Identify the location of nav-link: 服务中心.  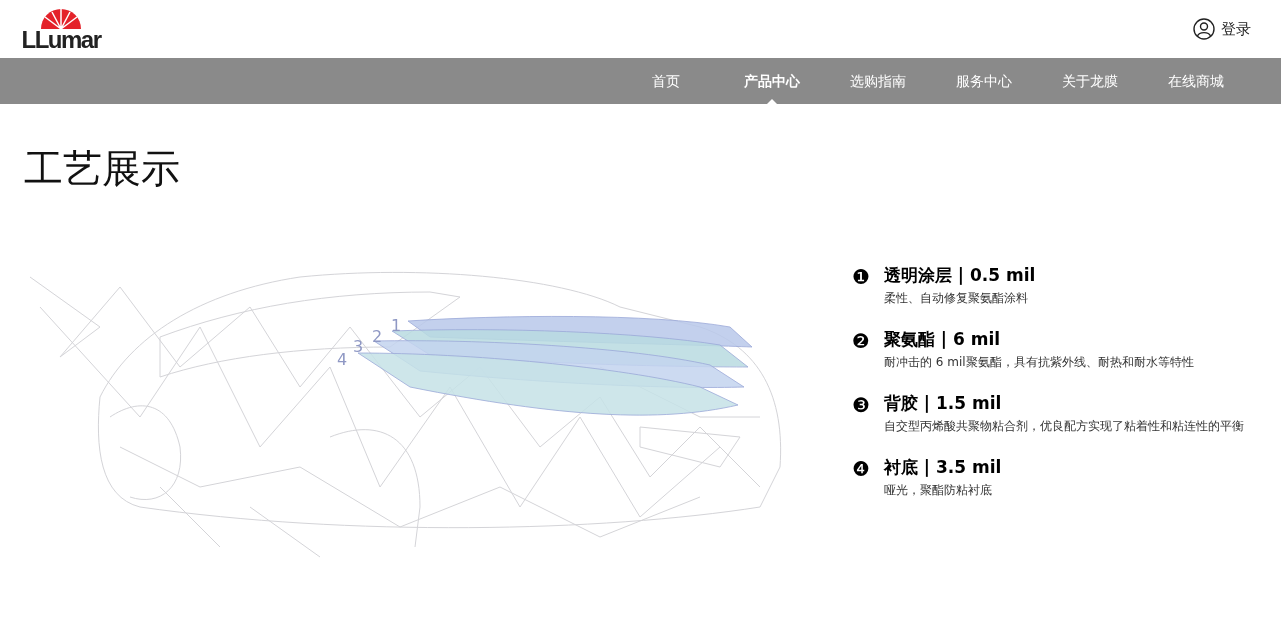
(984, 81).